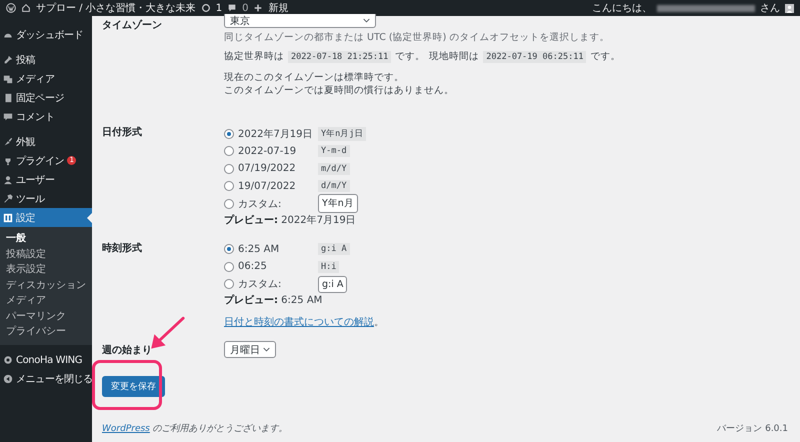 The image size is (800, 442). Describe the element at coordinates (8, 79) in the screenshot. I see `media-icon` at that location.